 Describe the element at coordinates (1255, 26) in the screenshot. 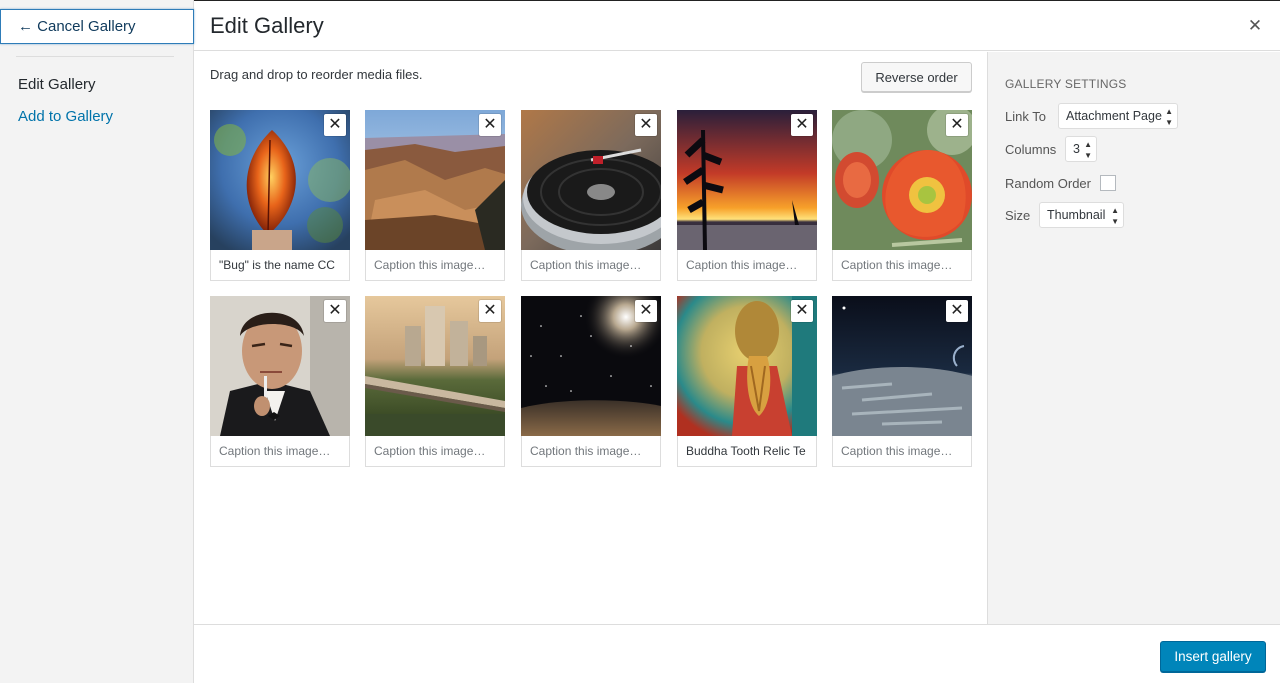

I see `close-icon: ✕` at that location.